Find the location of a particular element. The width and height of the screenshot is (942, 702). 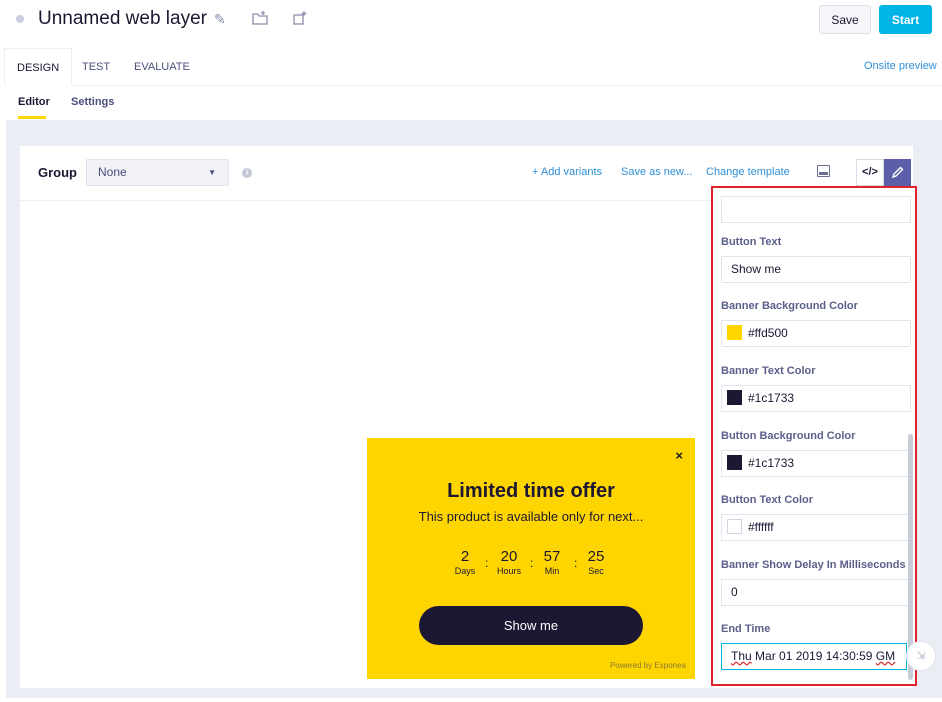

duplicate-icon is located at coordinates (300, 20).